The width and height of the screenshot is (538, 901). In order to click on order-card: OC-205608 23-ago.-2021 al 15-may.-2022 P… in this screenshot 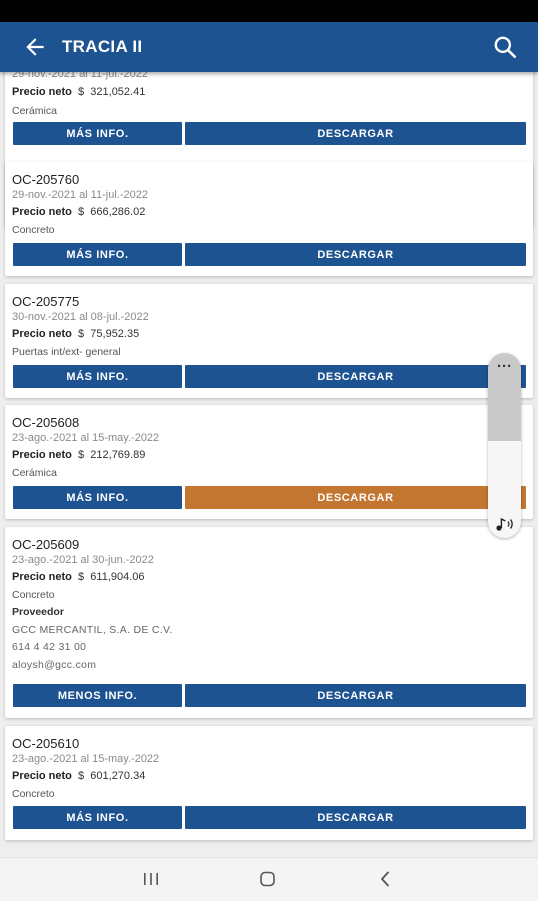, I will do `click(269, 462)`.